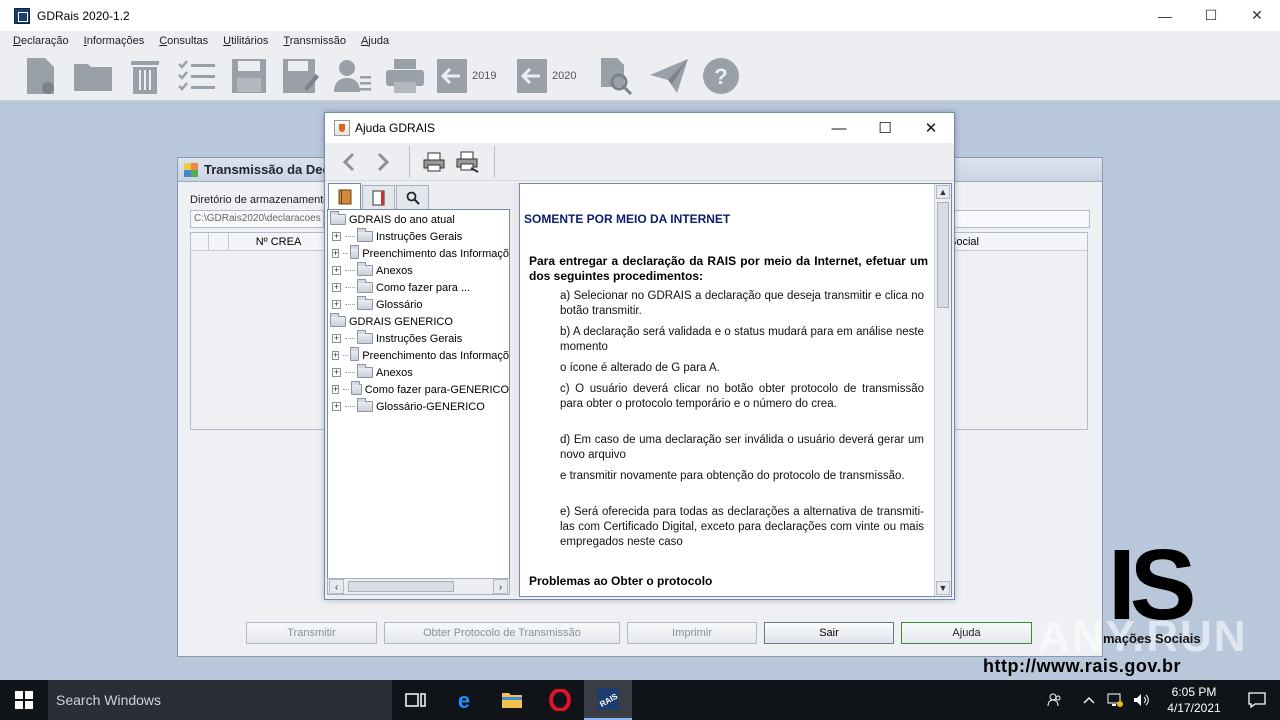 This screenshot has width=1280, height=720. What do you see at coordinates (197, 76) in the screenshot?
I see `checklist-button` at bounding box center [197, 76].